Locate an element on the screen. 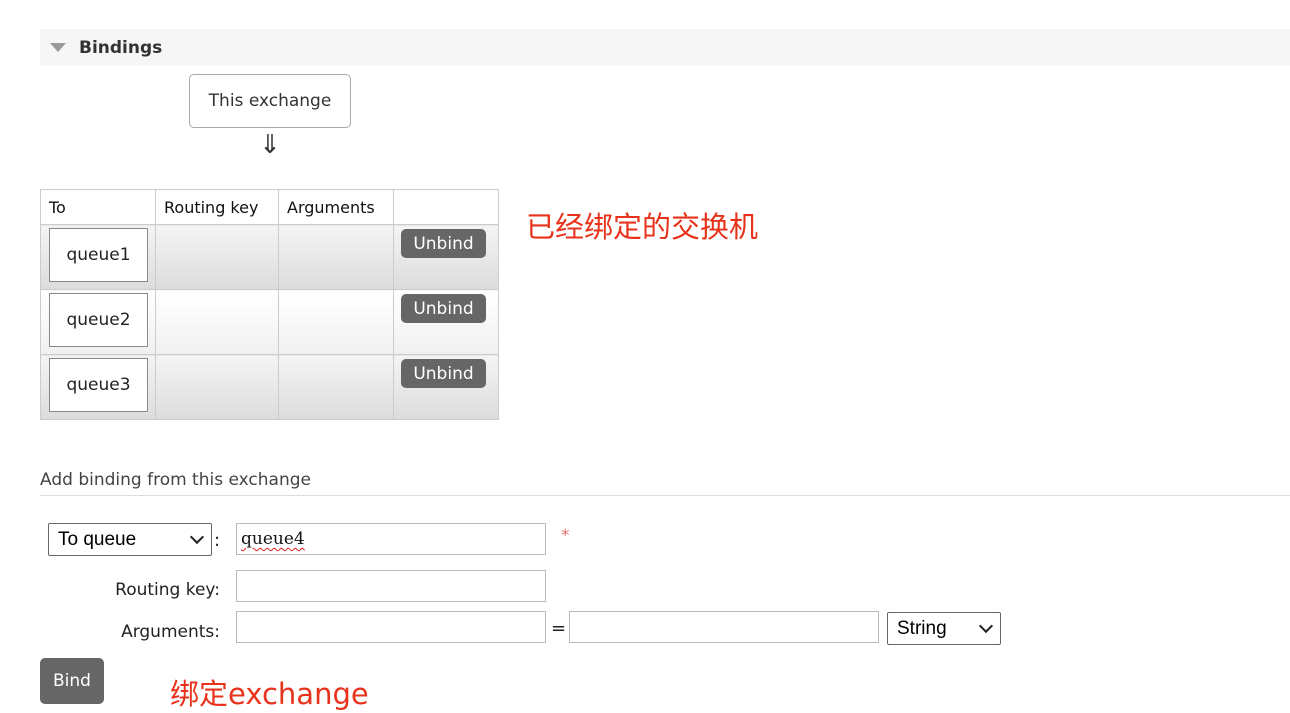 The height and width of the screenshot is (713, 1290). queue-link: queue2 is located at coordinates (98, 320).